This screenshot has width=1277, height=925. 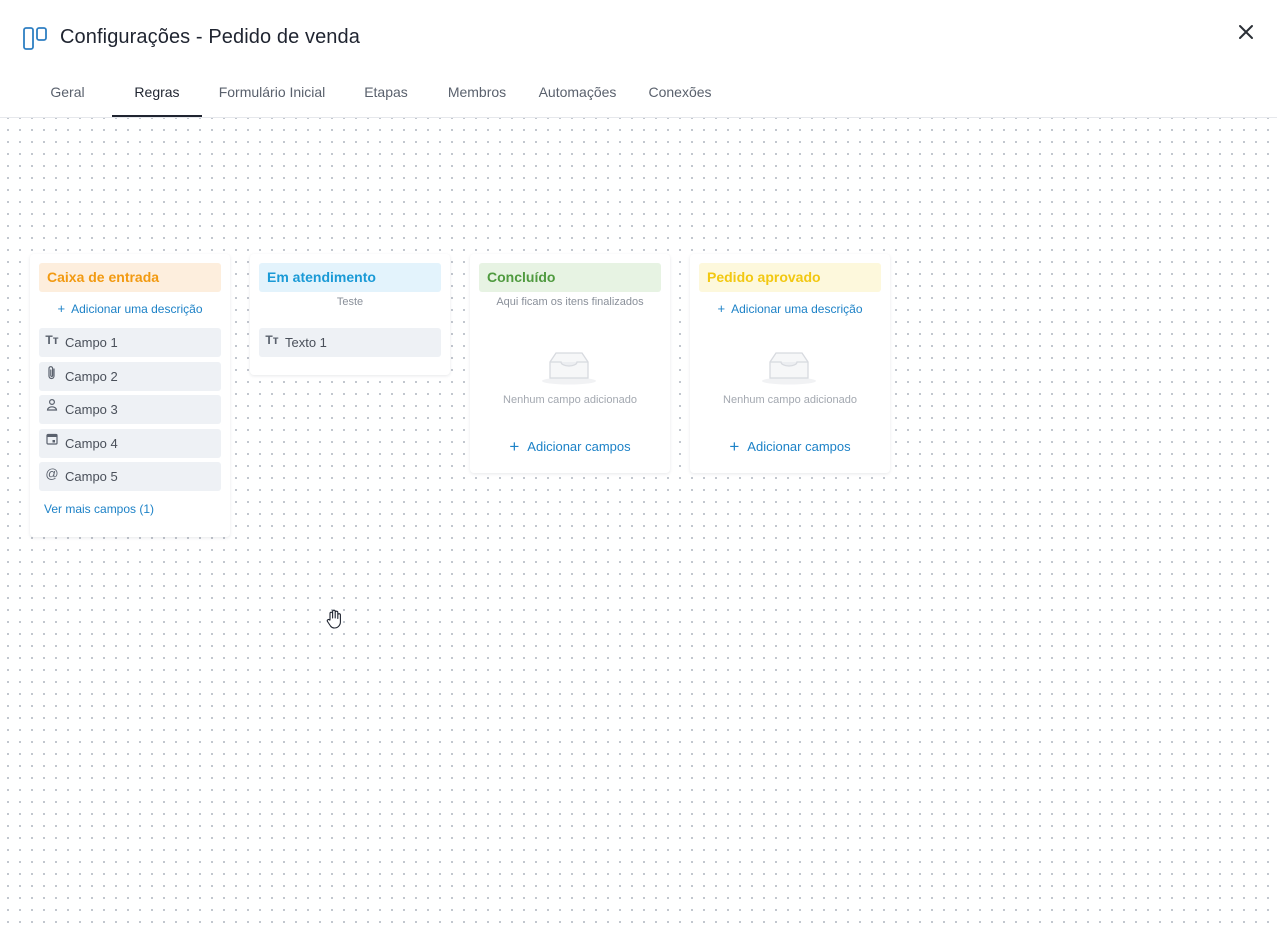 I want to click on stage-title: Caixa de entrada, so click(x=130, y=277).